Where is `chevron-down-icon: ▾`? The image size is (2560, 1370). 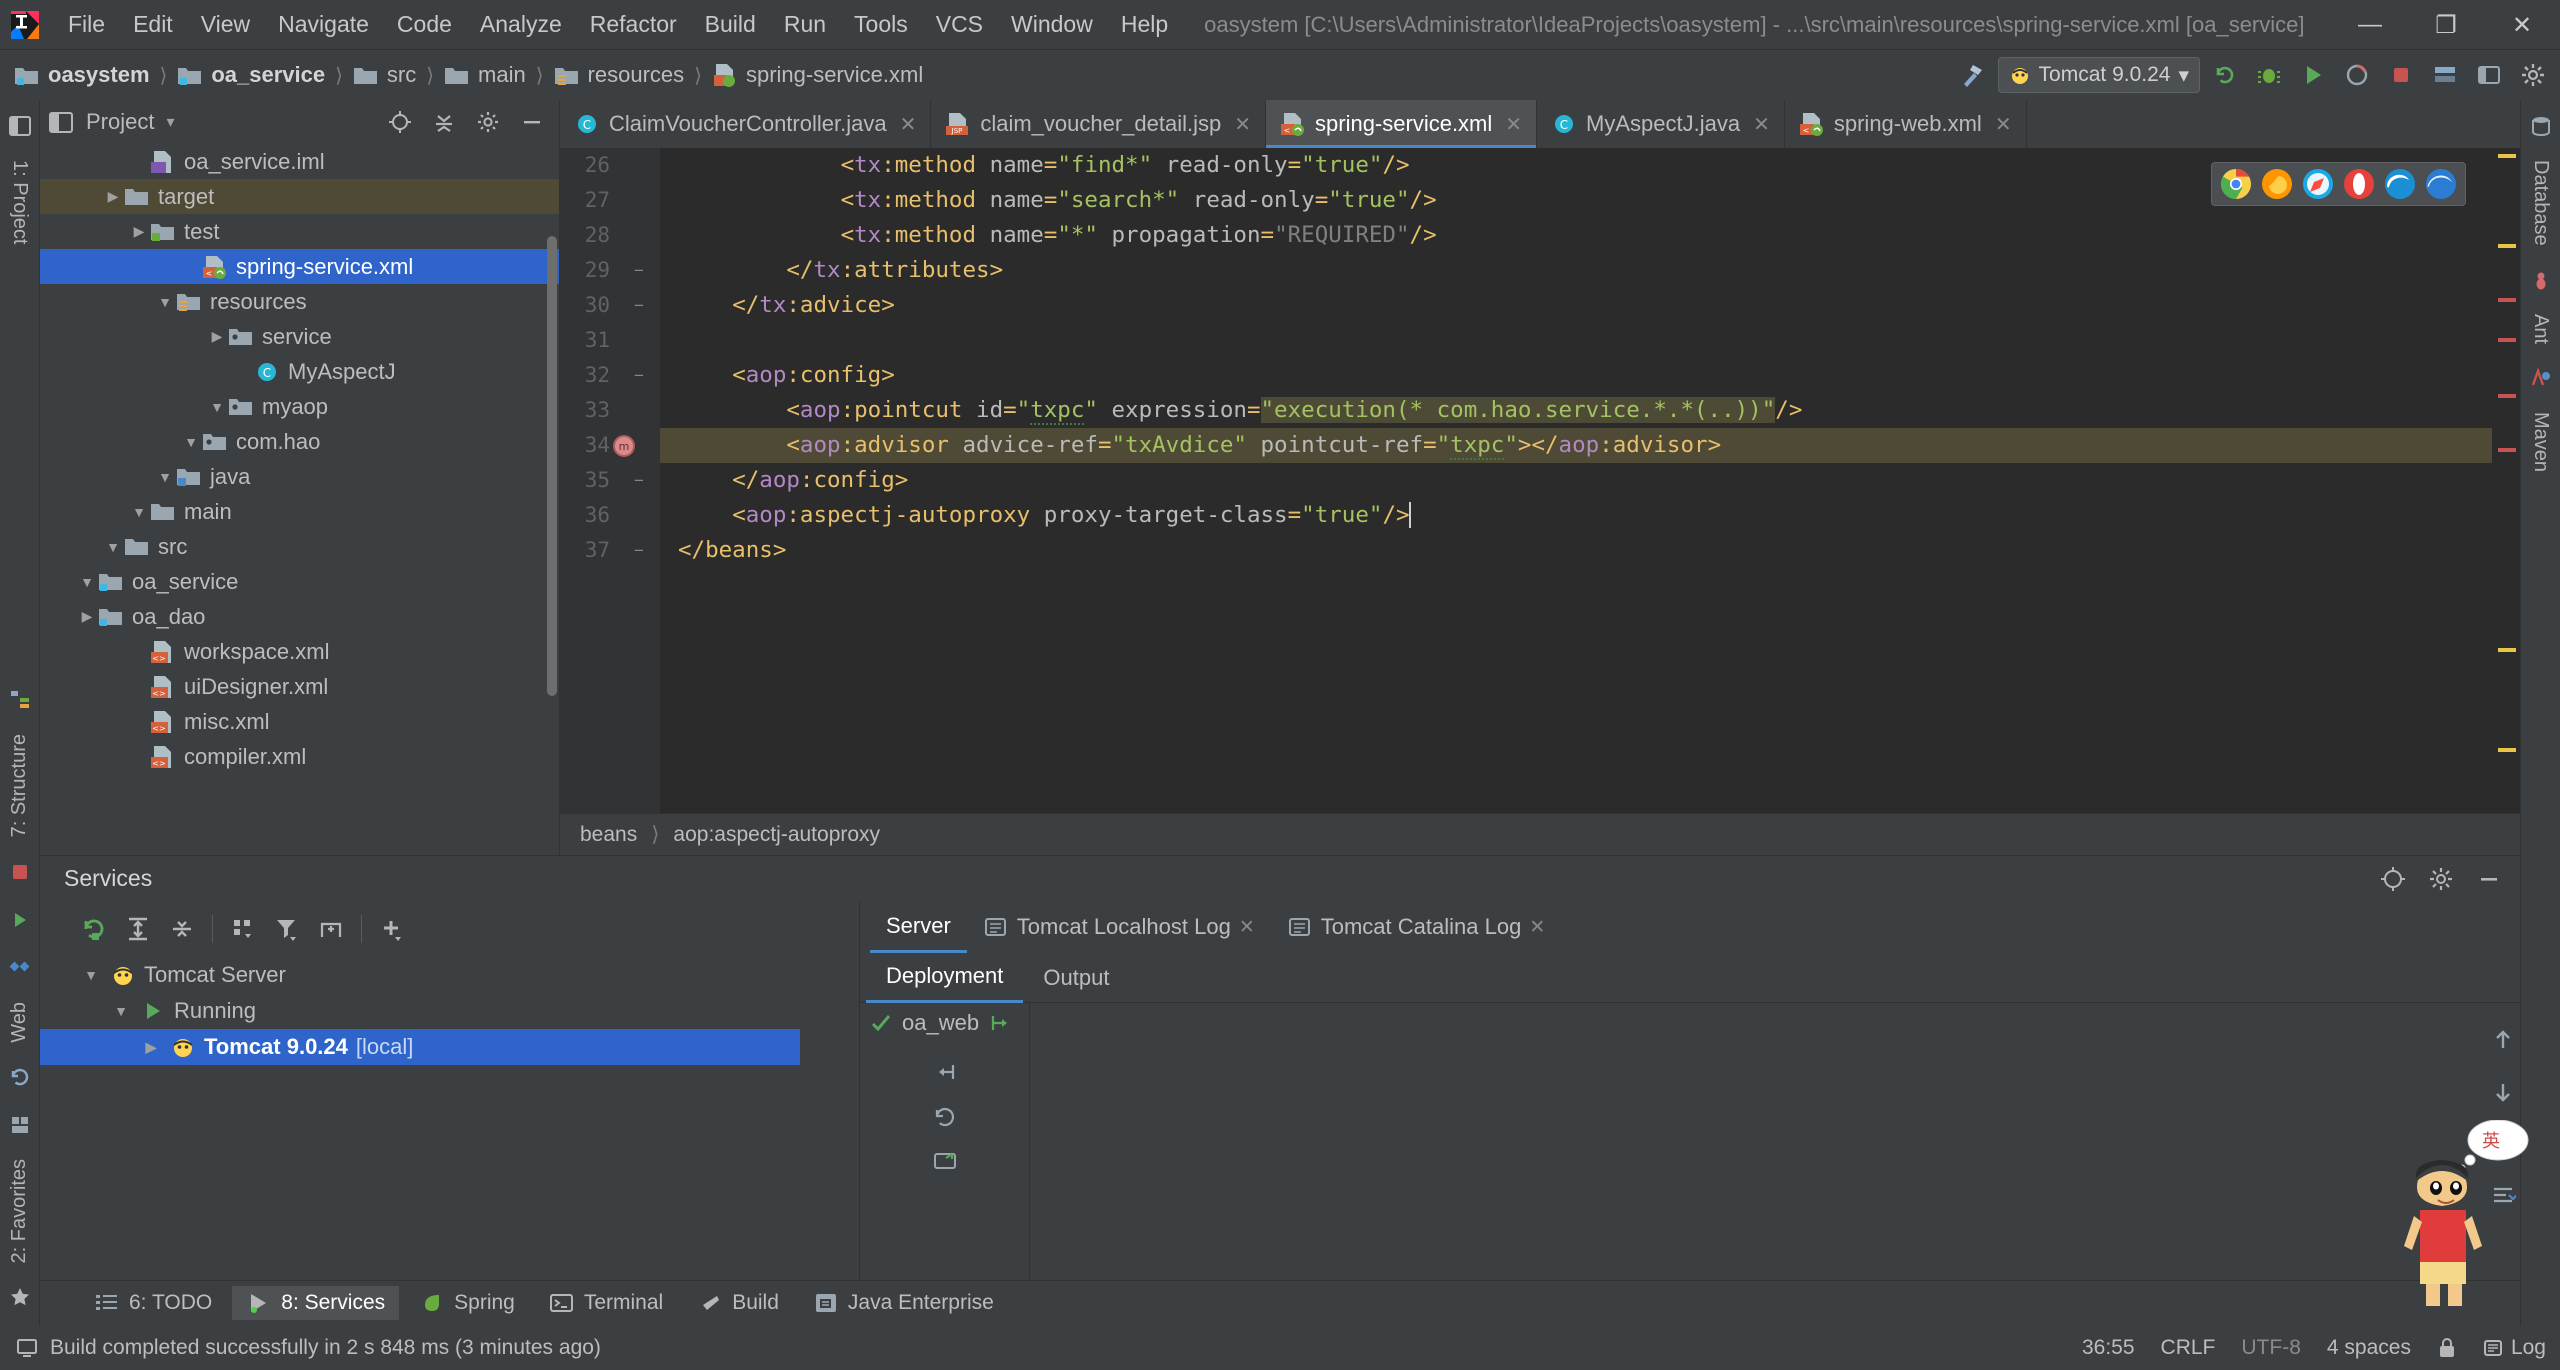 chevron-down-icon: ▾ is located at coordinates (170, 122).